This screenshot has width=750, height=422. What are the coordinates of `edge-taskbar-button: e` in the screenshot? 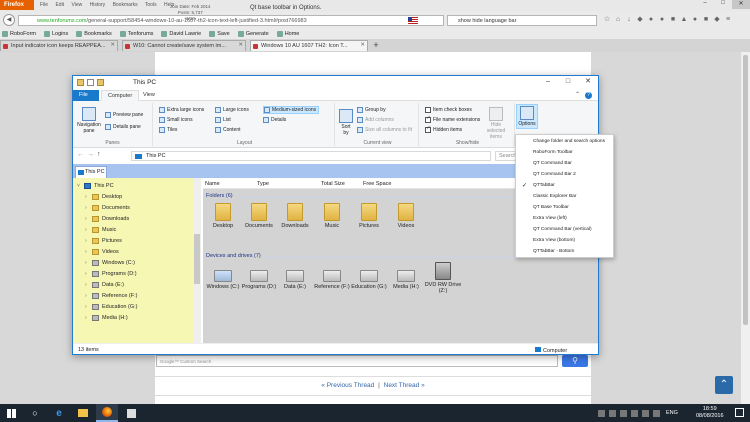 It's located at (59, 413).